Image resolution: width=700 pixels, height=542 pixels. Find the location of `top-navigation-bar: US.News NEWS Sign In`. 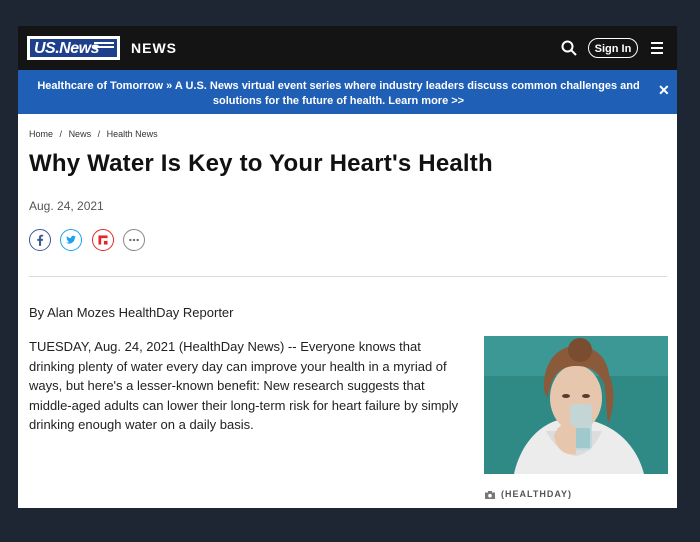

top-navigation-bar: US.News NEWS Sign In is located at coordinates (347, 48).